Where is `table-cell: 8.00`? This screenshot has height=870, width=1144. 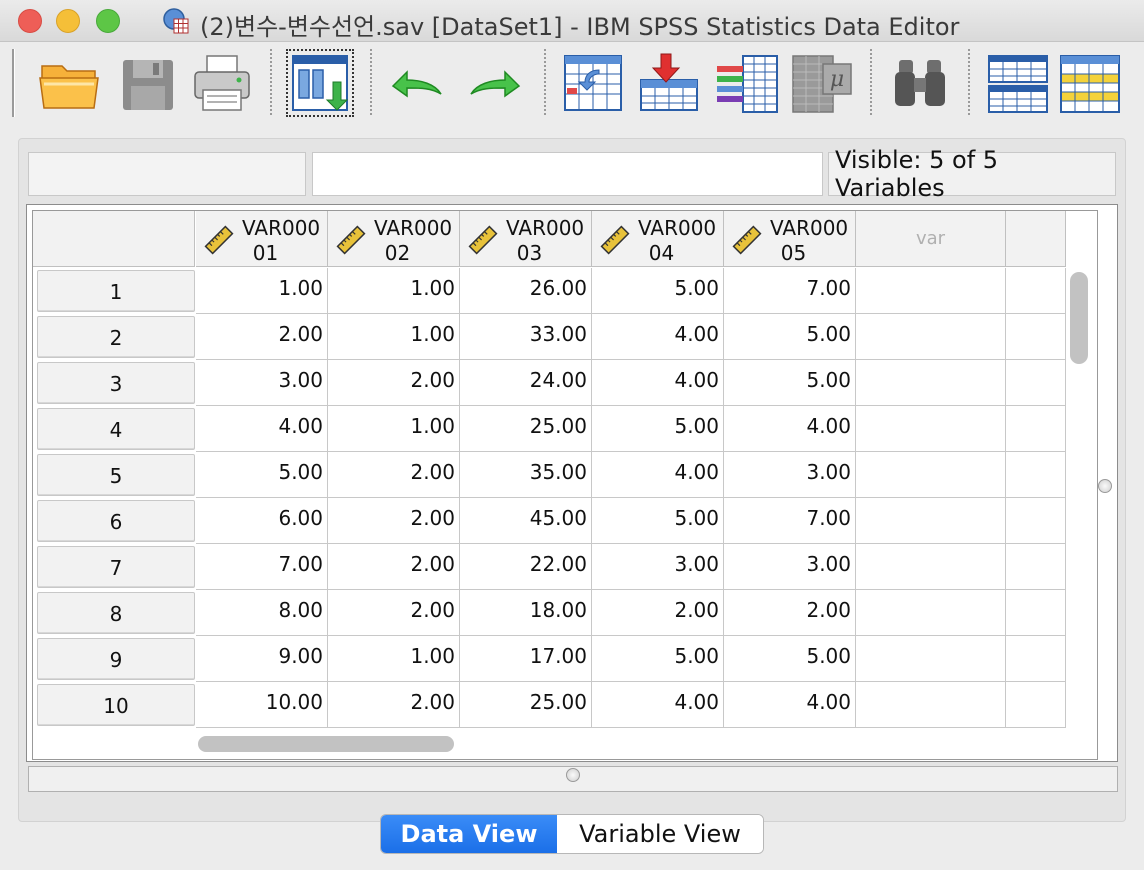
table-cell: 8.00 is located at coordinates (262, 613).